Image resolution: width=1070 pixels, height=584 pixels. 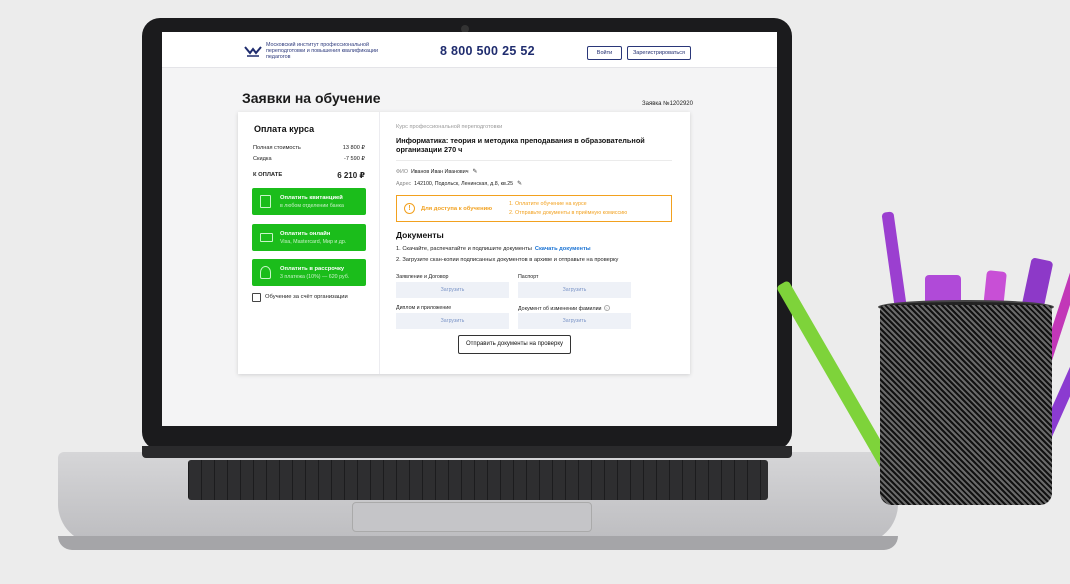 I want to click on login-button: Войти, so click(x=604, y=53).